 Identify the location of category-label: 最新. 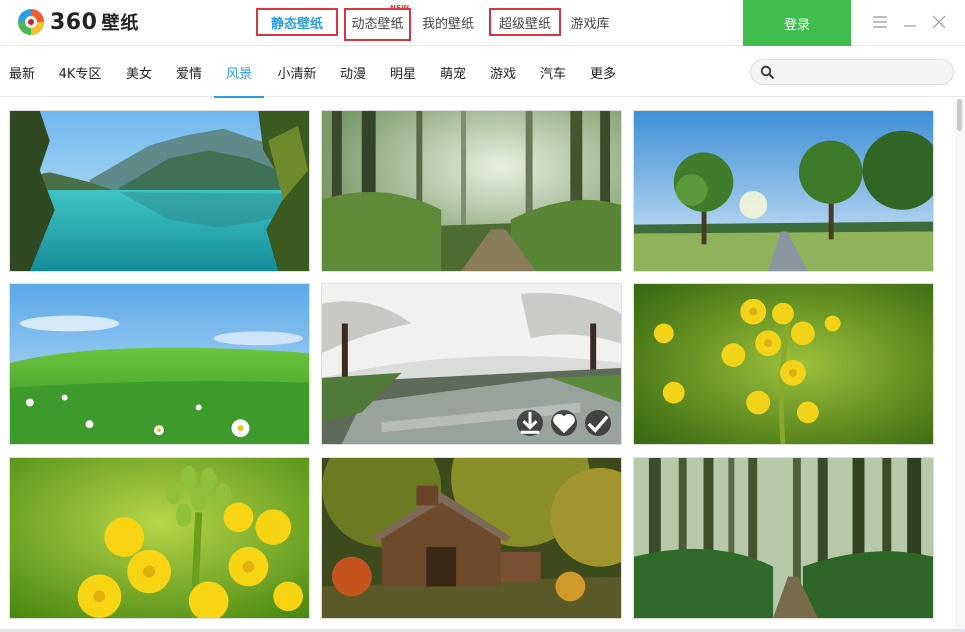
(21, 74).